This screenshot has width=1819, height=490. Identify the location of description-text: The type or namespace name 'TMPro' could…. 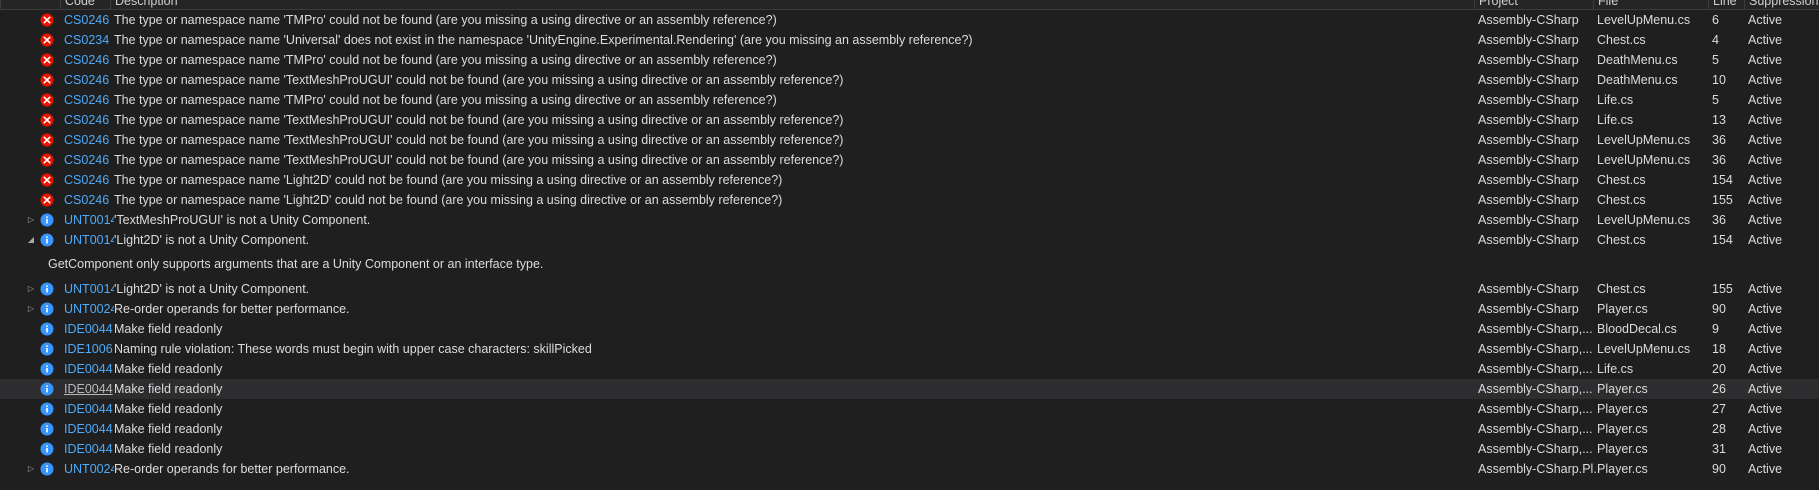
(445, 20).